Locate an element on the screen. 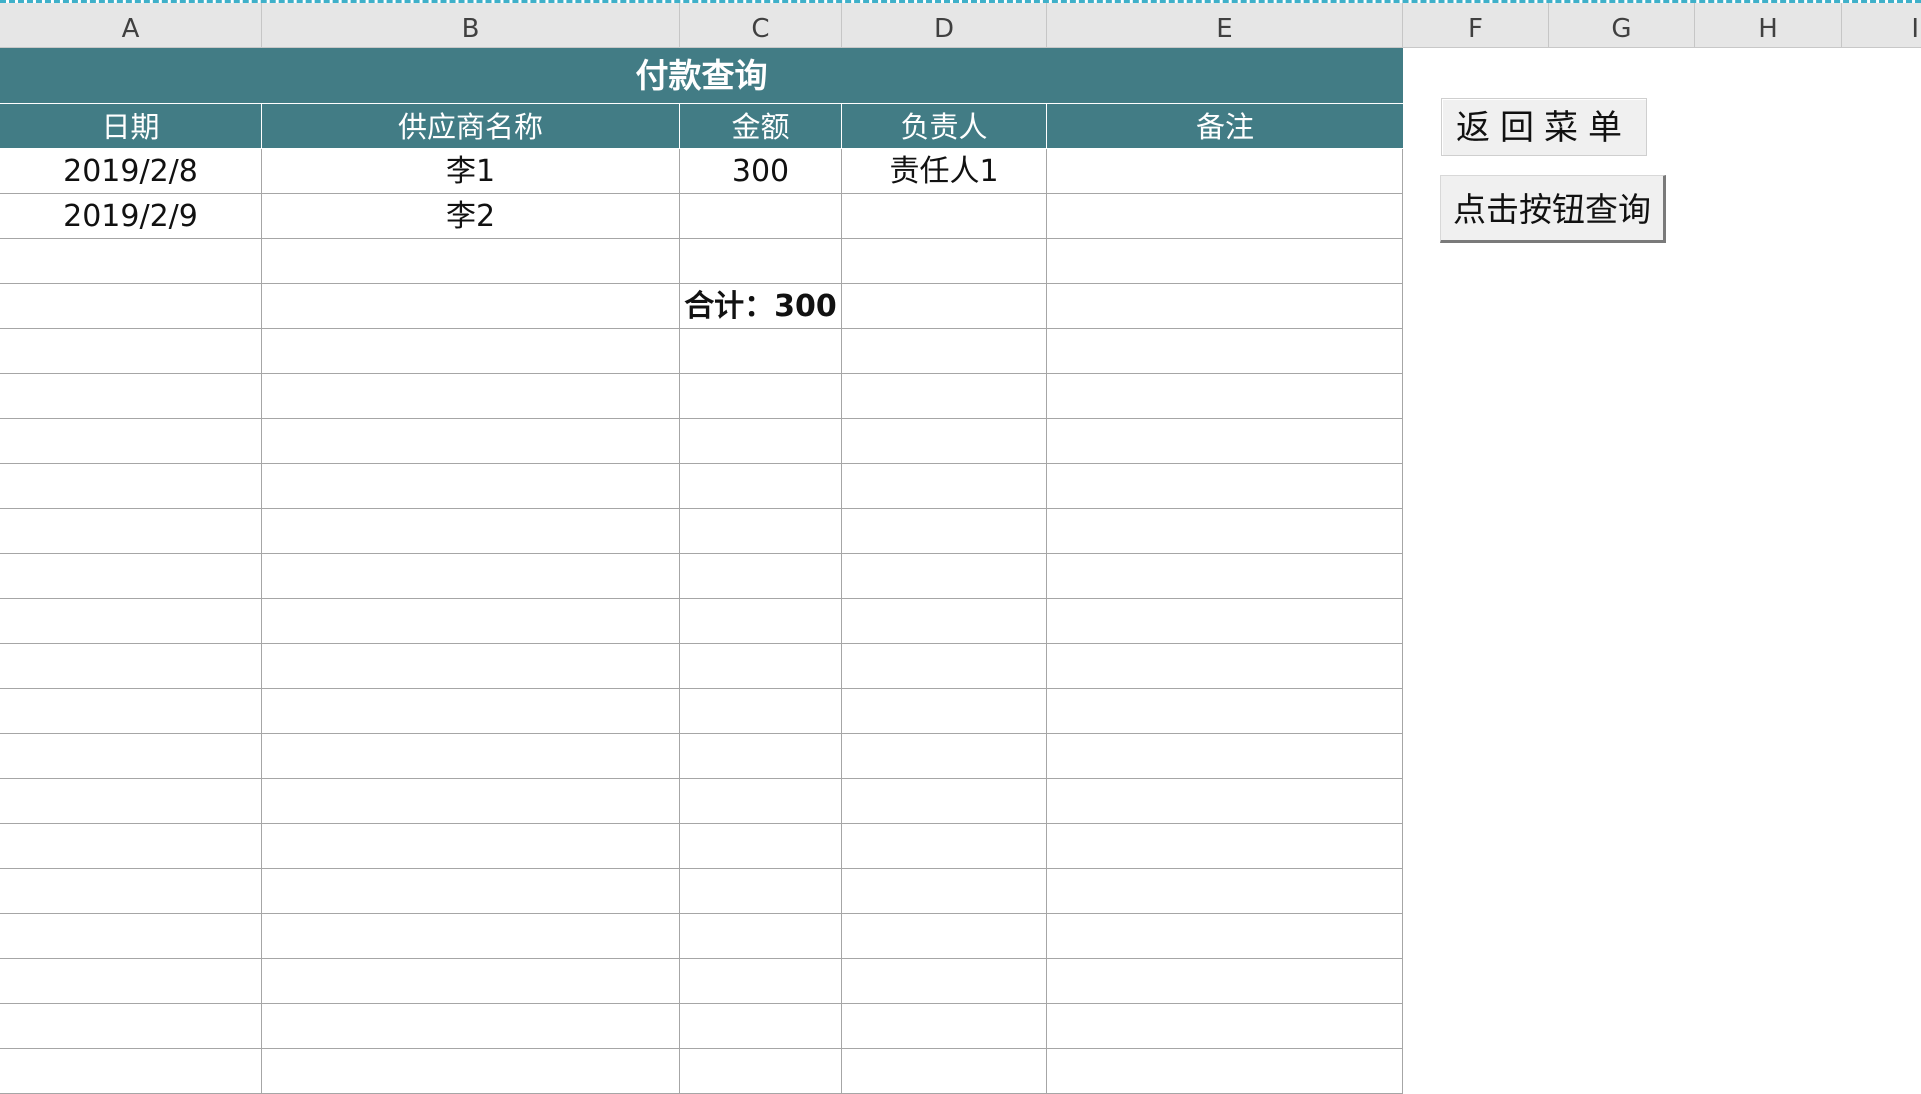 The image size is (1921, 1094). column-header-f: F is located at coordinates (1476, 25).